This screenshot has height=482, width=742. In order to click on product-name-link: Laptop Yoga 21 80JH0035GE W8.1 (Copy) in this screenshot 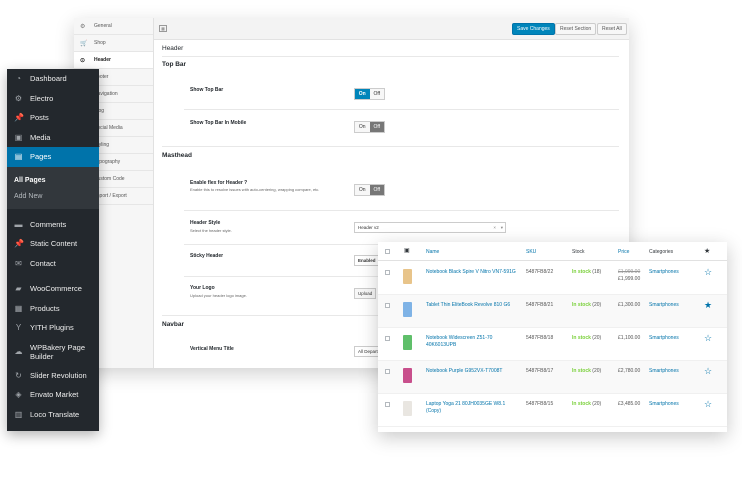, I will do `click(473, 408)`.